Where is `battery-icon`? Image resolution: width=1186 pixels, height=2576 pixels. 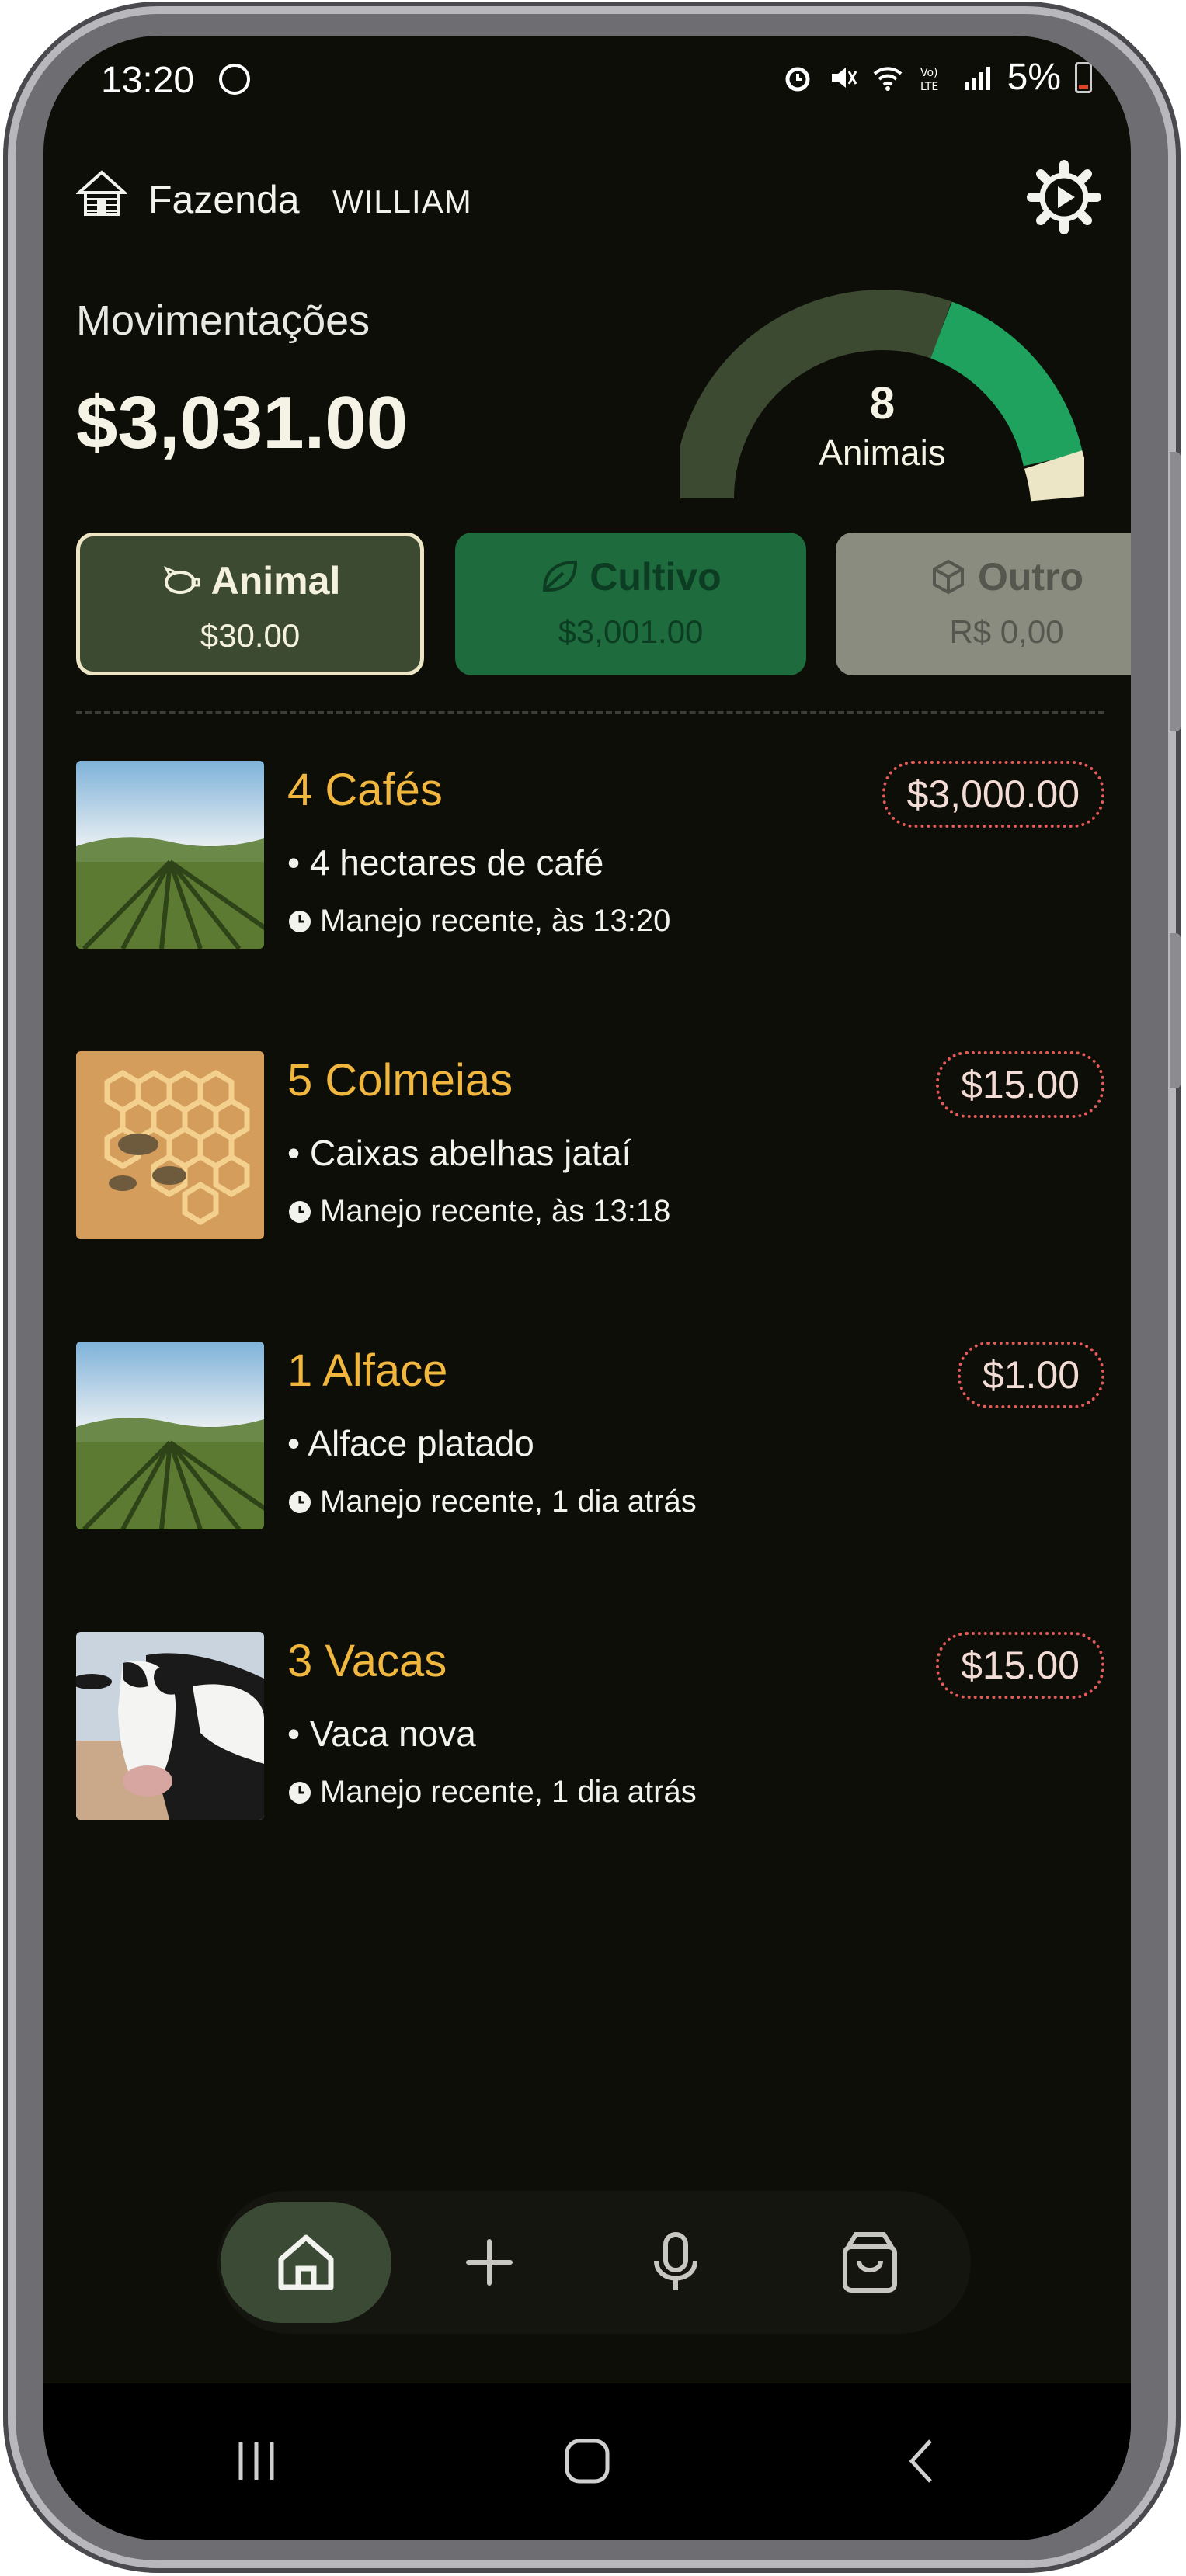 battery-icon is located at coordinates (1083, 77).